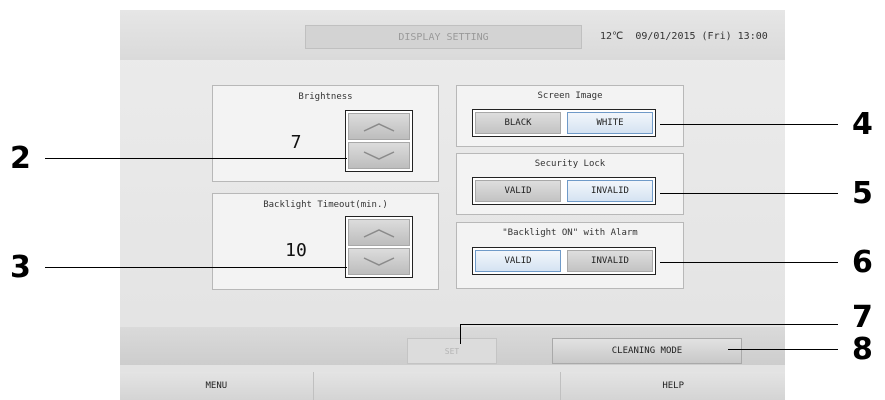 This screenshot has height=400, width=885. What do you see at coordinates (443, 37) in the screenshot?
I see `page-title: DISPLAY SETTING` at bounding box center [443, 37].